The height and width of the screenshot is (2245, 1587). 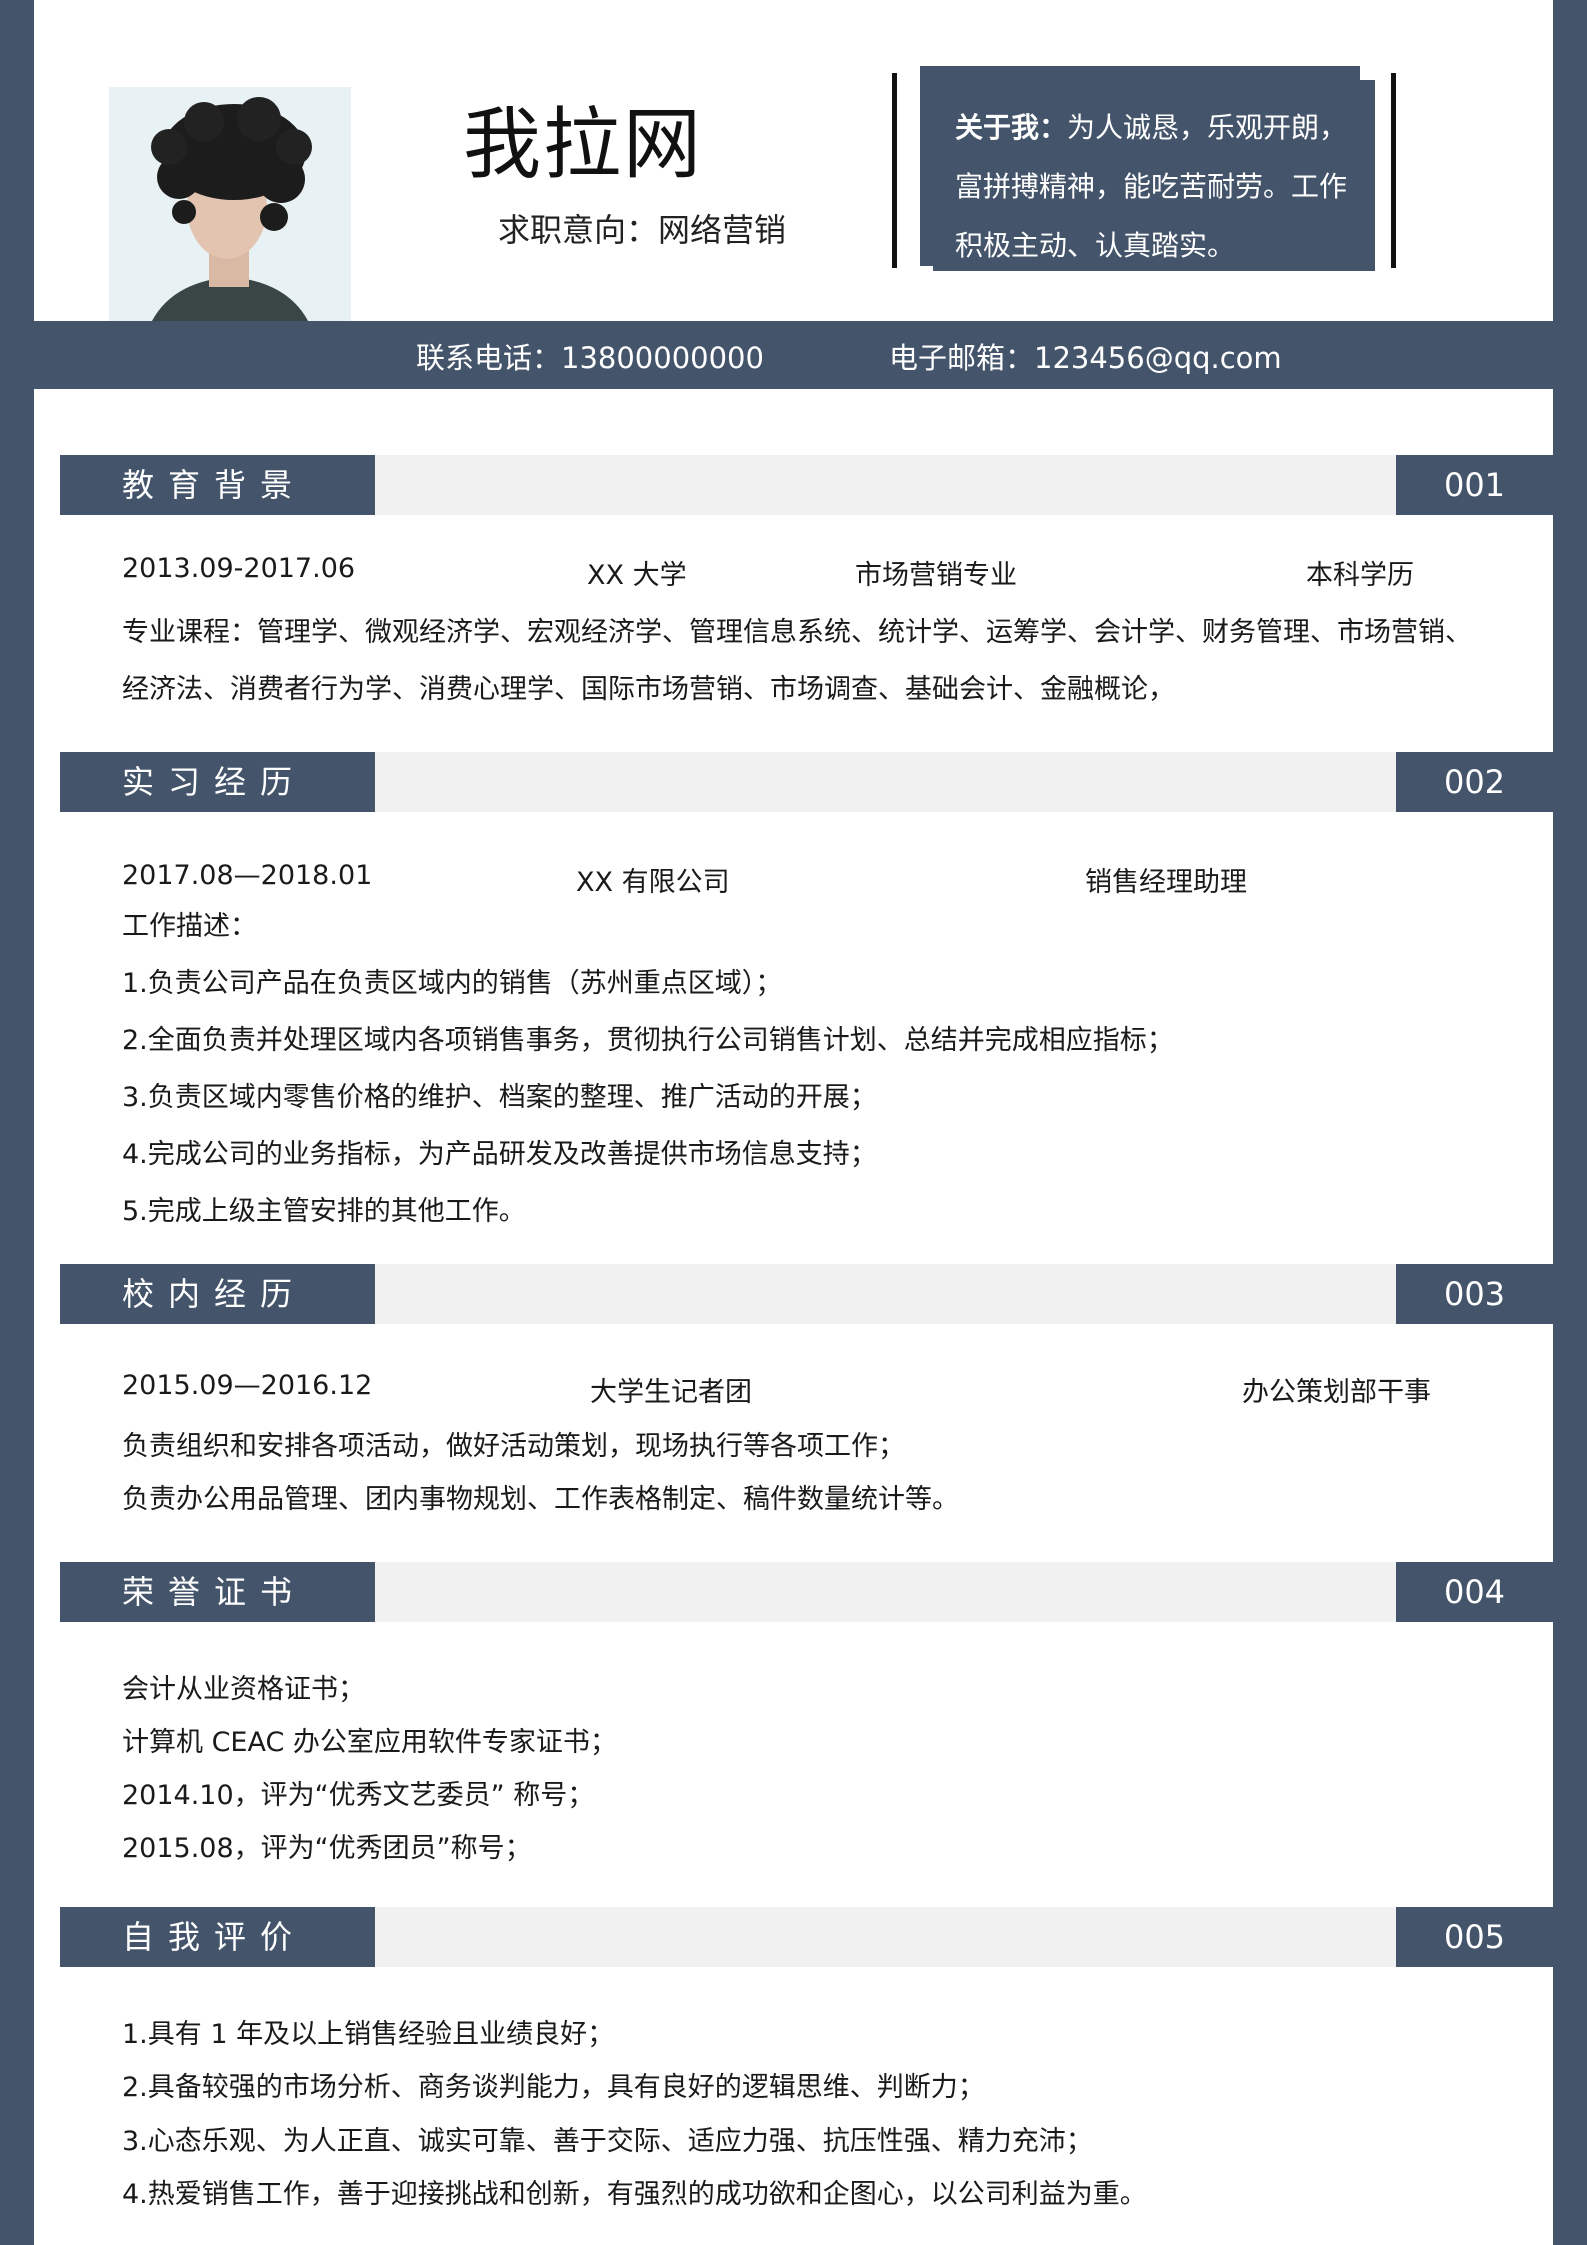 I want to click on about-left-bar, so click(x=894, y=170).